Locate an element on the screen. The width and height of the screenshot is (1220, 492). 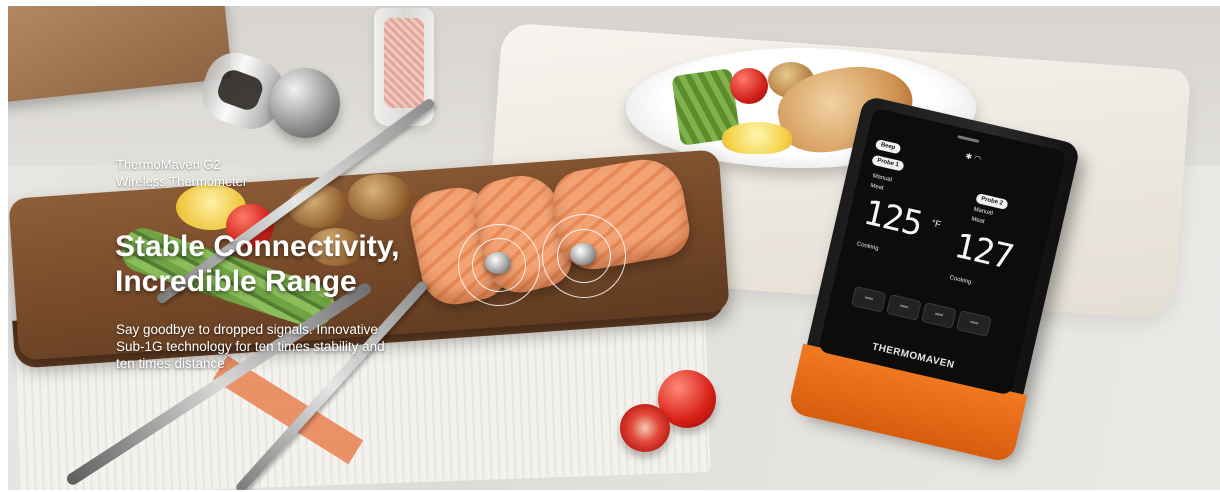
status-icons: ✱ ◠ is located at coordinates (974, 157).